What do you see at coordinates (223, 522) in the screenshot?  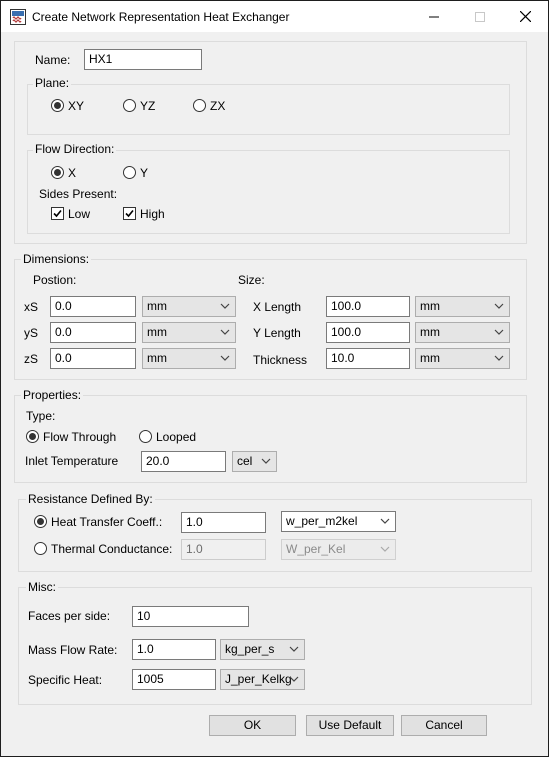 I see `heat-transfer-coeff-input: 1.0` at bounding box center [223, 522].